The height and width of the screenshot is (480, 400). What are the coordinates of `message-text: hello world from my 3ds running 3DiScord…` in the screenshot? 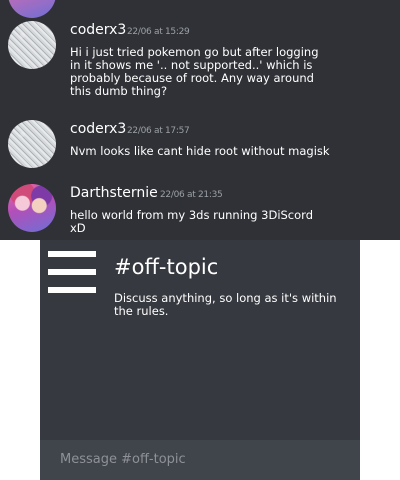 It's located at (191, 221).